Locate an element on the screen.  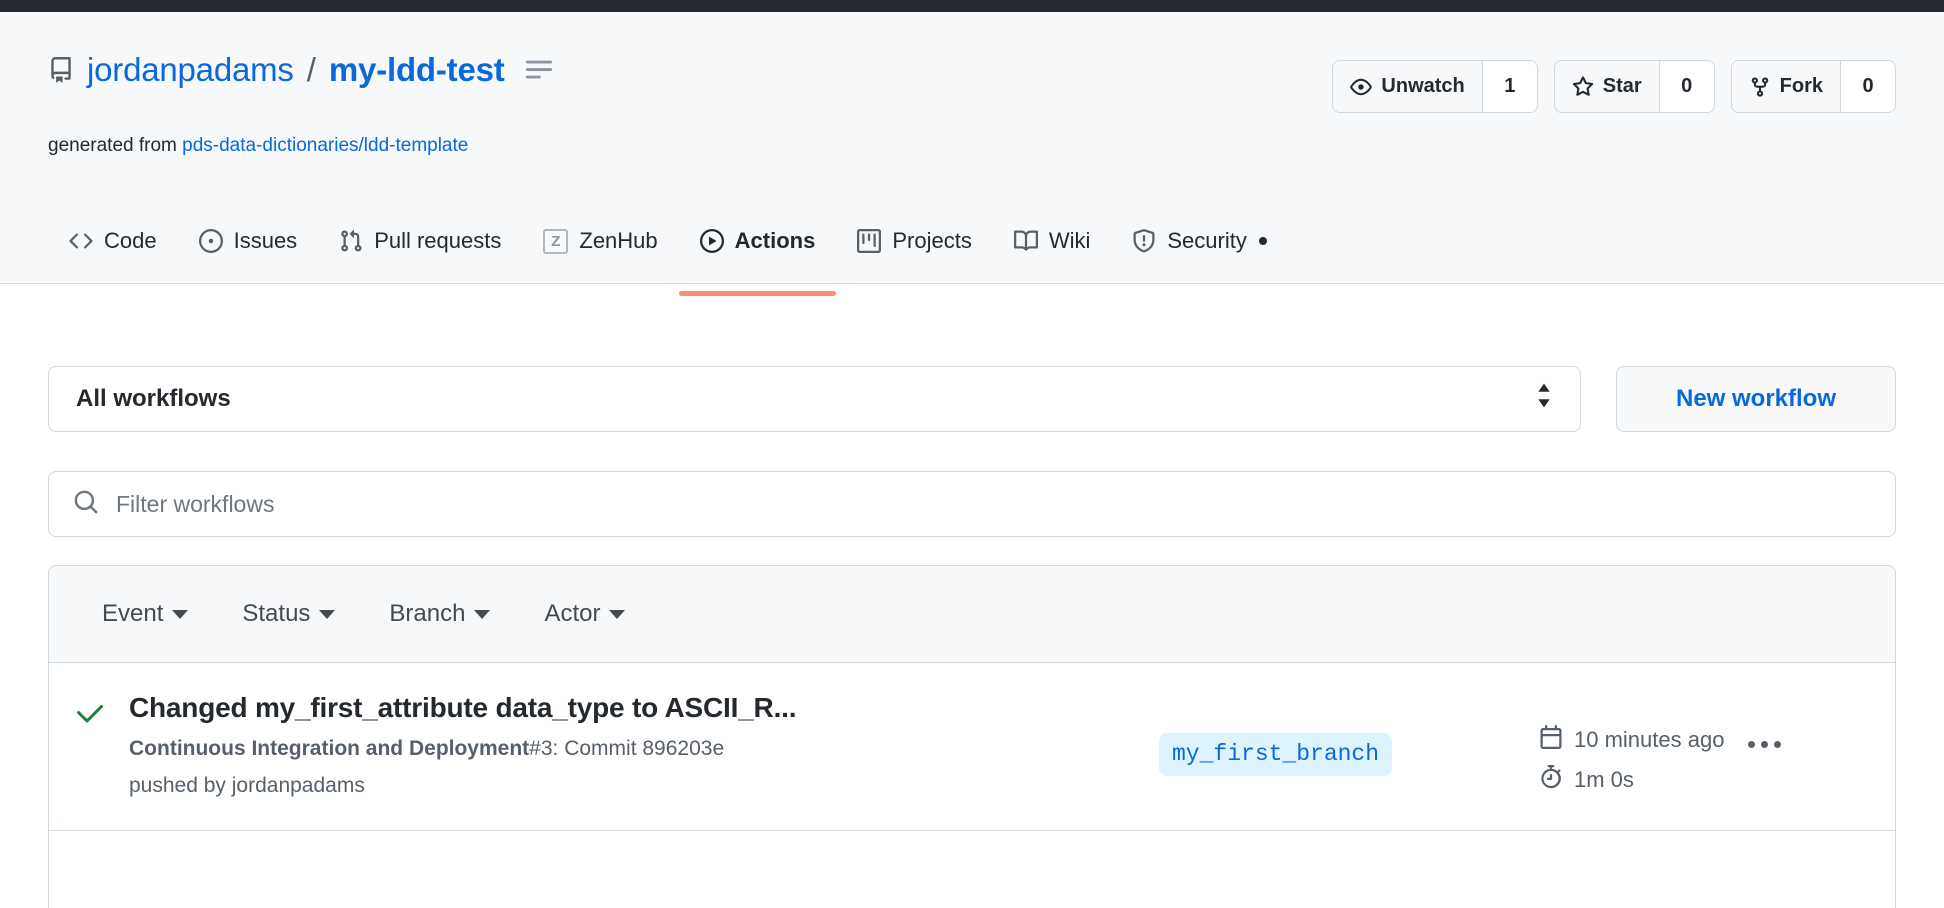
git-pull-request-icon is located at coordinates (351, 241).